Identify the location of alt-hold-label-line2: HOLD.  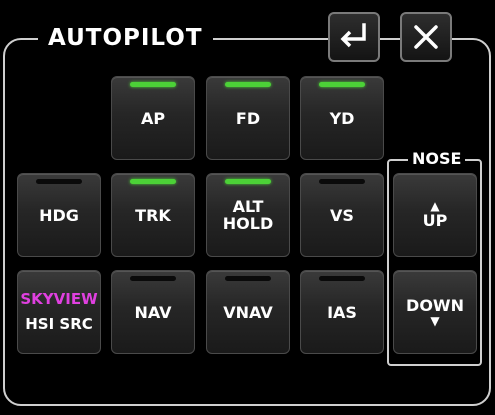
(248, 223).